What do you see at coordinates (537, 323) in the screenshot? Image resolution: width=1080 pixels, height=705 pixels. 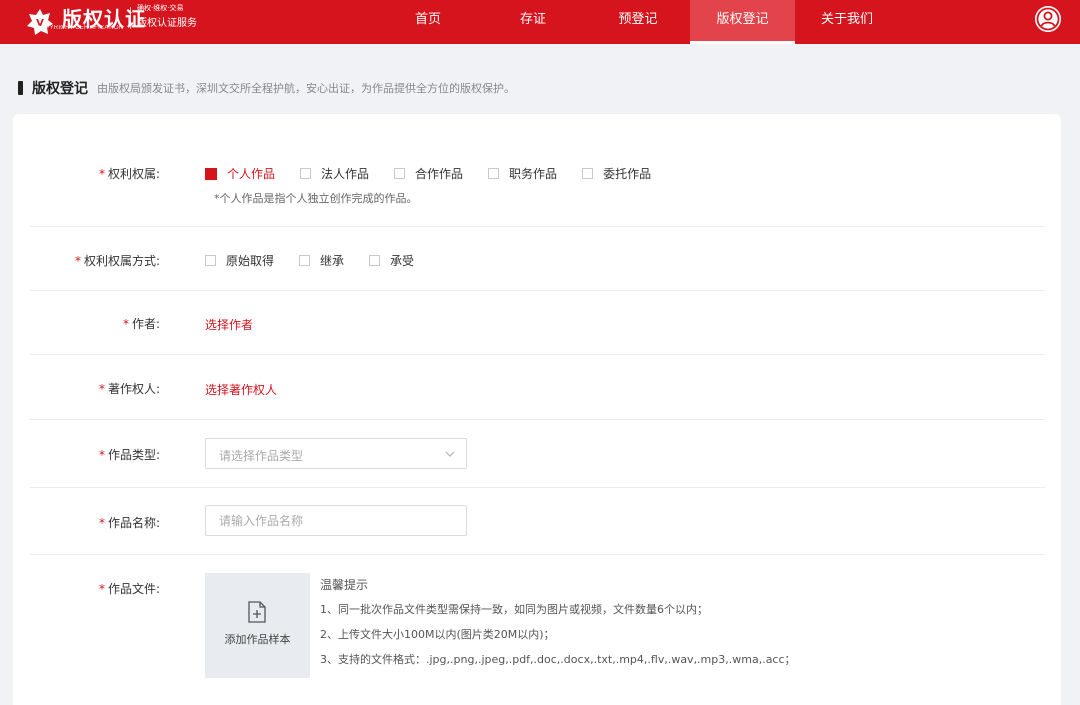 I see `form-row-author: * 作者: 选择作者` at bounding box center [537, 323].